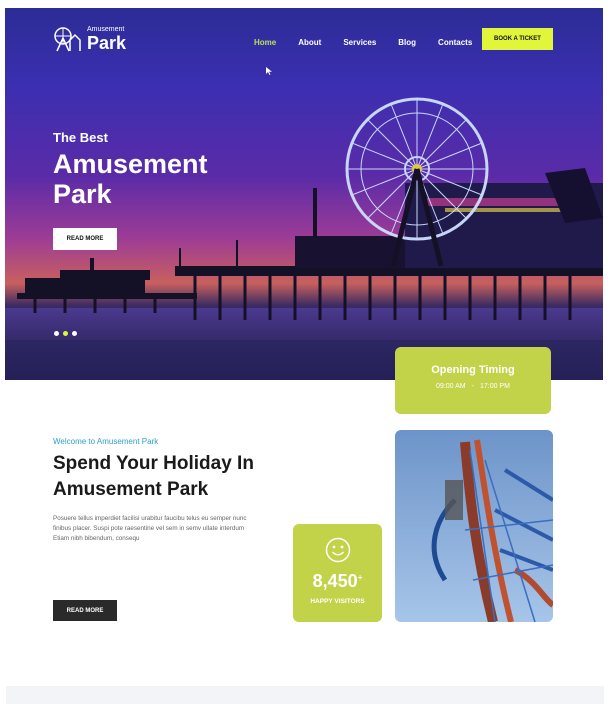  I want to click on roller-coaster-illustration, so click(492, 530).